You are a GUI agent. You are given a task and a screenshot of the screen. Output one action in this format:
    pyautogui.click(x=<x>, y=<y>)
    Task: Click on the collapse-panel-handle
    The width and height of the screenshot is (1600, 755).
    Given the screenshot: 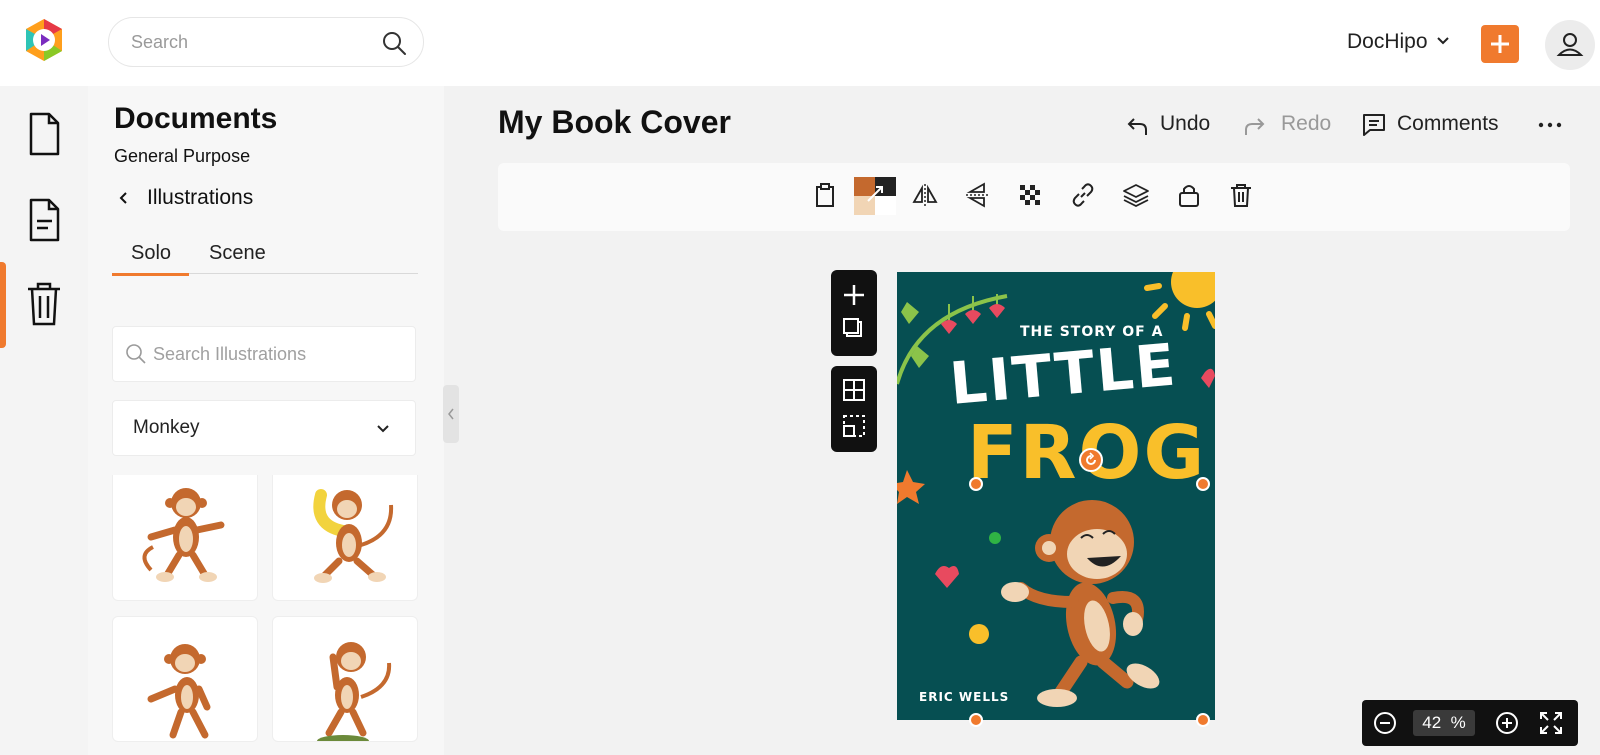 What is the action you would take?
    pyautogui.click(x=451, y=414)
    